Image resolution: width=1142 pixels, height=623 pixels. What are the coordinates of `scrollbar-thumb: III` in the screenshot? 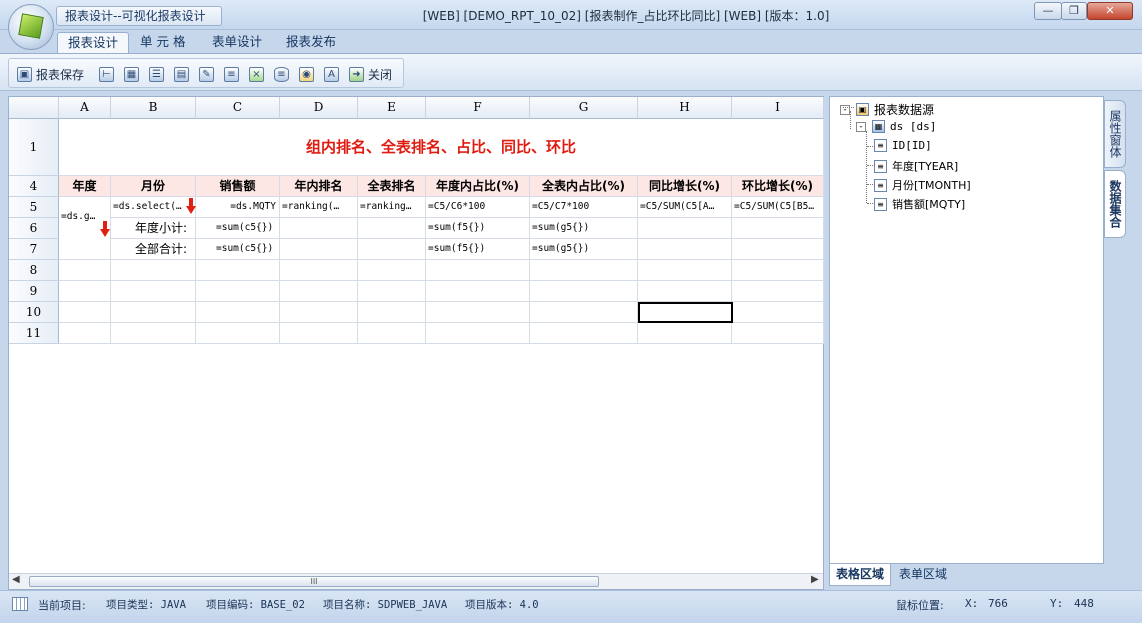 It's located at (314, 581).